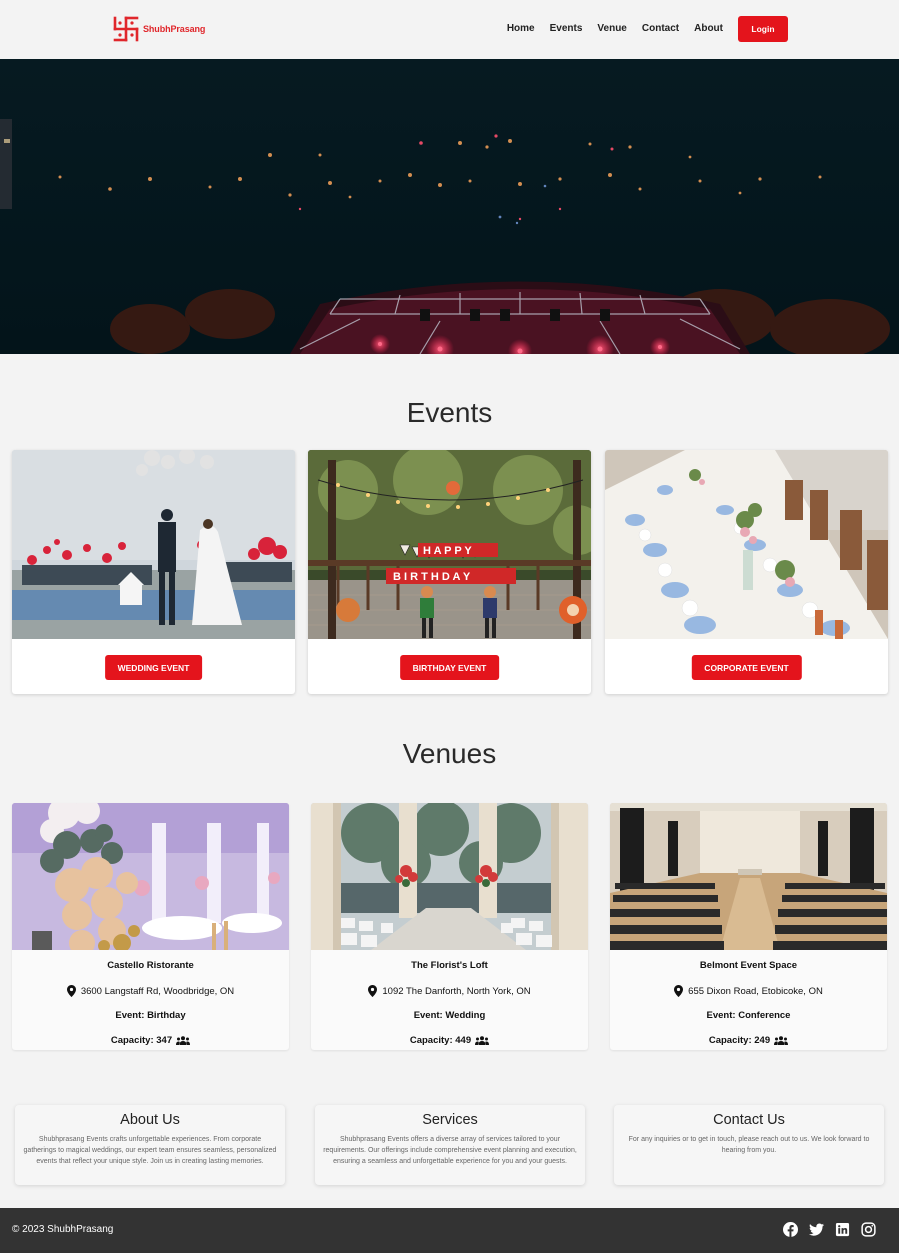  What do you see at coordinates (150, 876) in the screenshot?
I see `venue-image-castello` at bounding box center [150, 876].